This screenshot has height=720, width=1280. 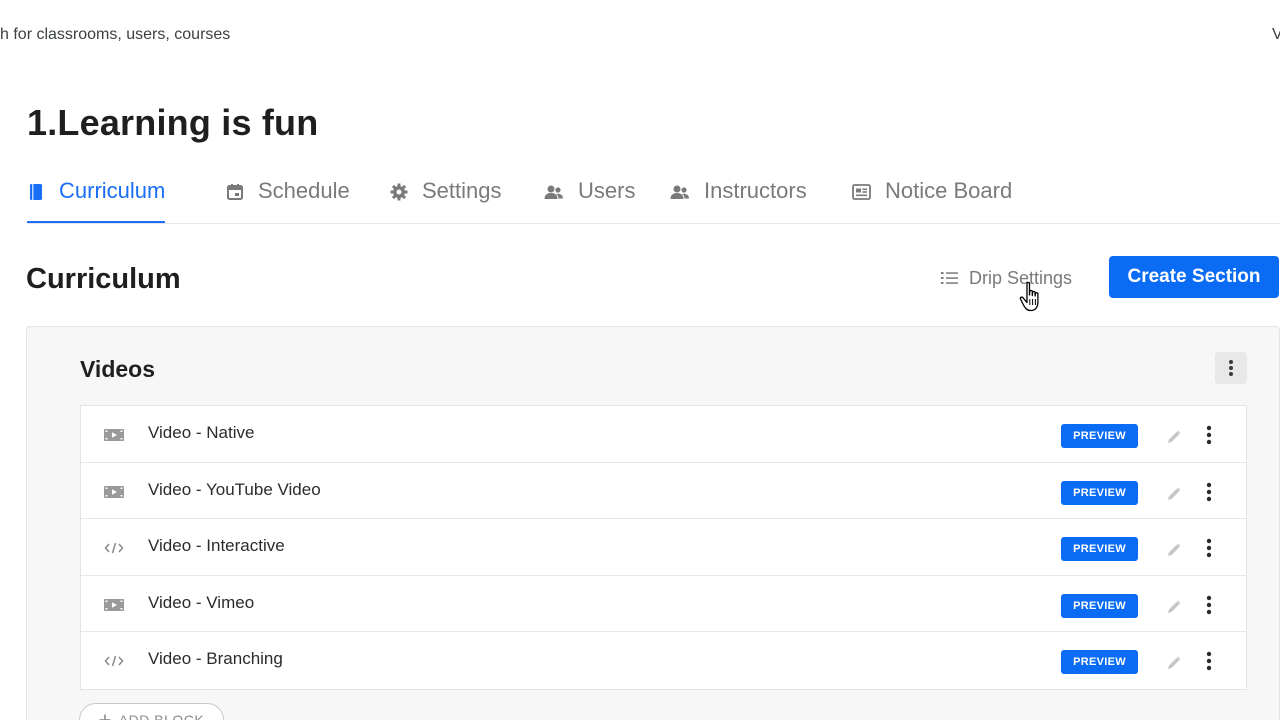 I want to click on list-item: Video - Interactive PREVIEW, so click(x=663, y=547).